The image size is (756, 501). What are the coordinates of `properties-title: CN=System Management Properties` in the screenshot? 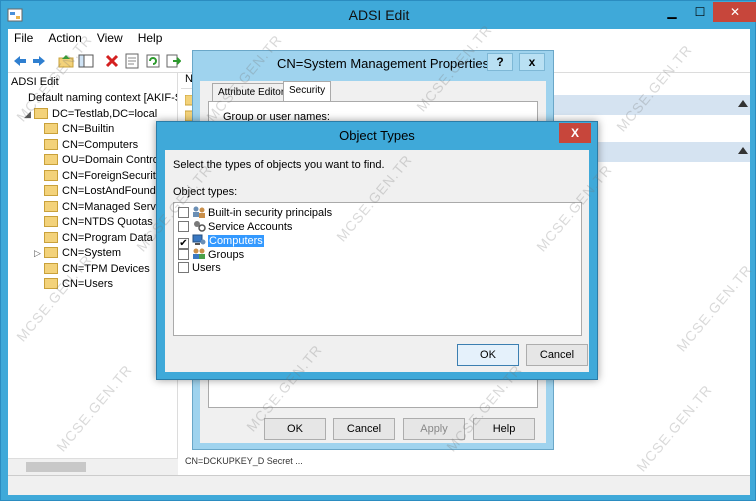 It's located at (383, 63).